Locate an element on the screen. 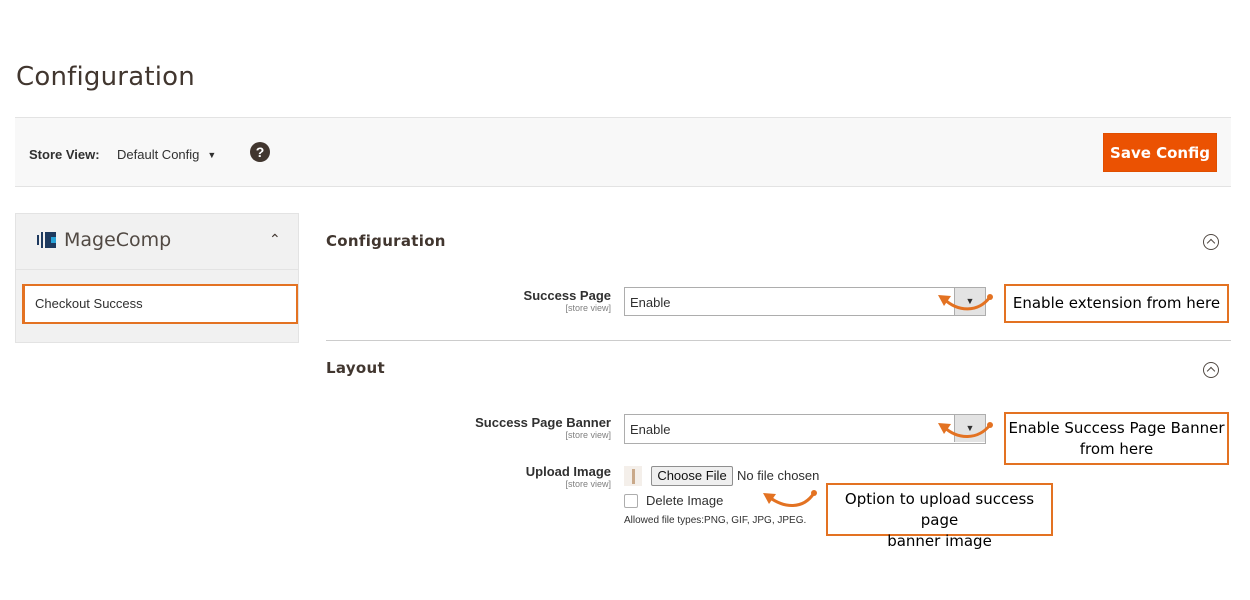 The image size is (1250, 600). brand-name: MageComp is located at coordinates (118, 240).